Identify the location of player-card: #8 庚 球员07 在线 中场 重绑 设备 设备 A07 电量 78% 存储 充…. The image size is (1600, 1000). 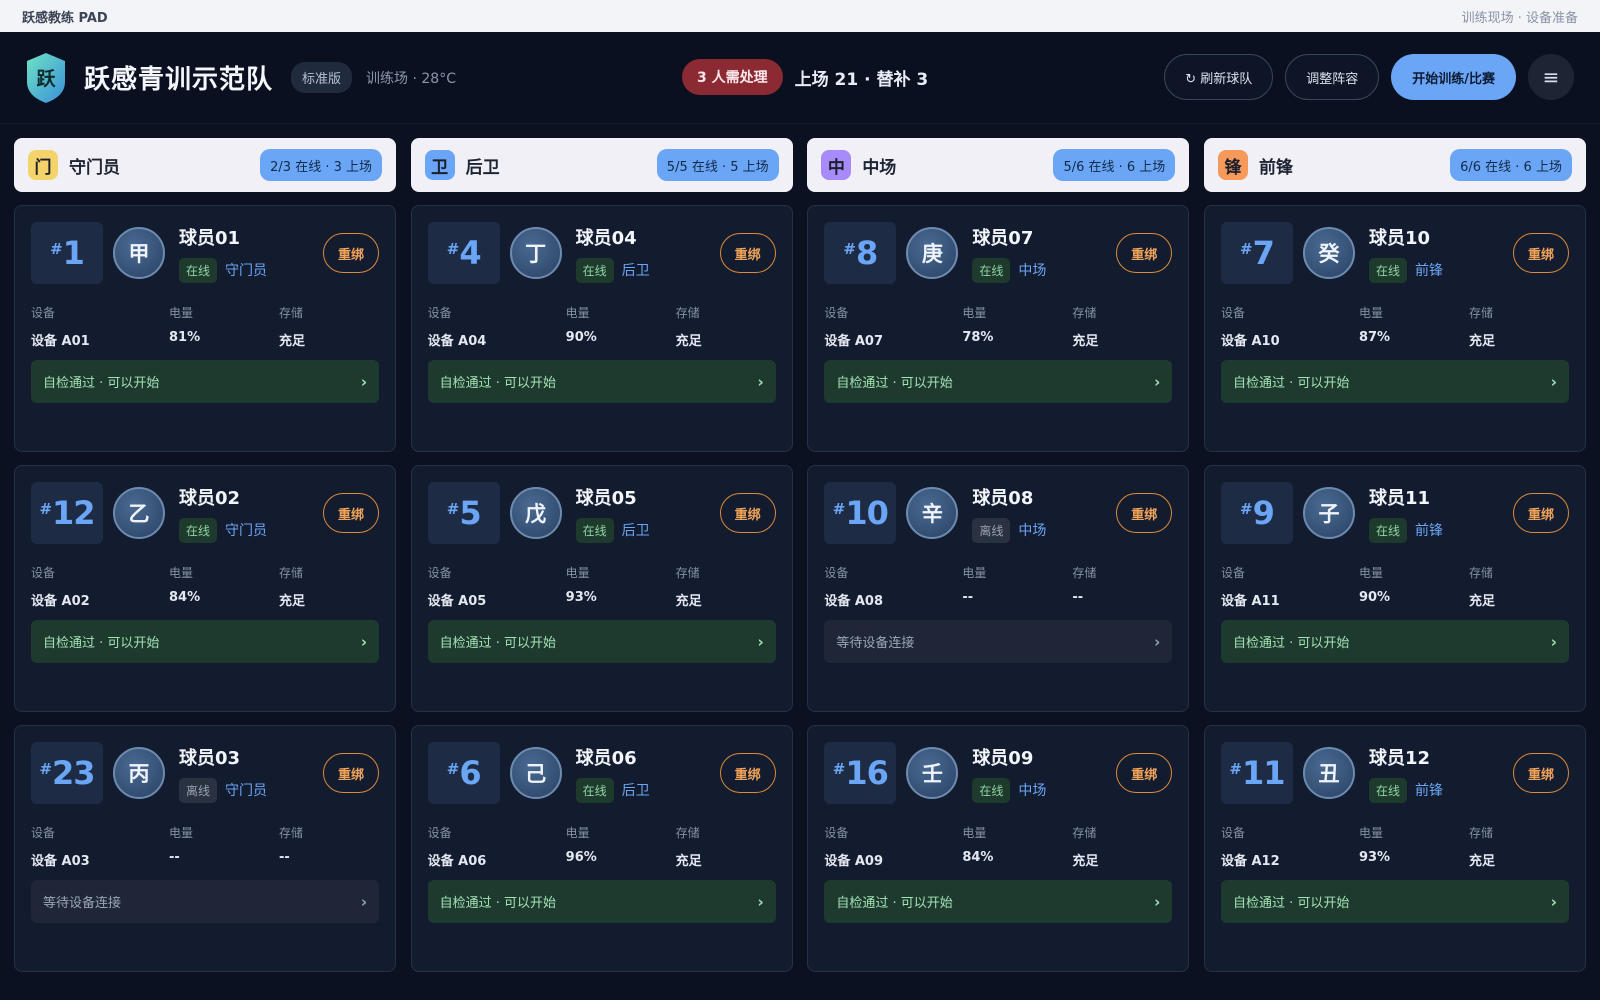
(998, 328).